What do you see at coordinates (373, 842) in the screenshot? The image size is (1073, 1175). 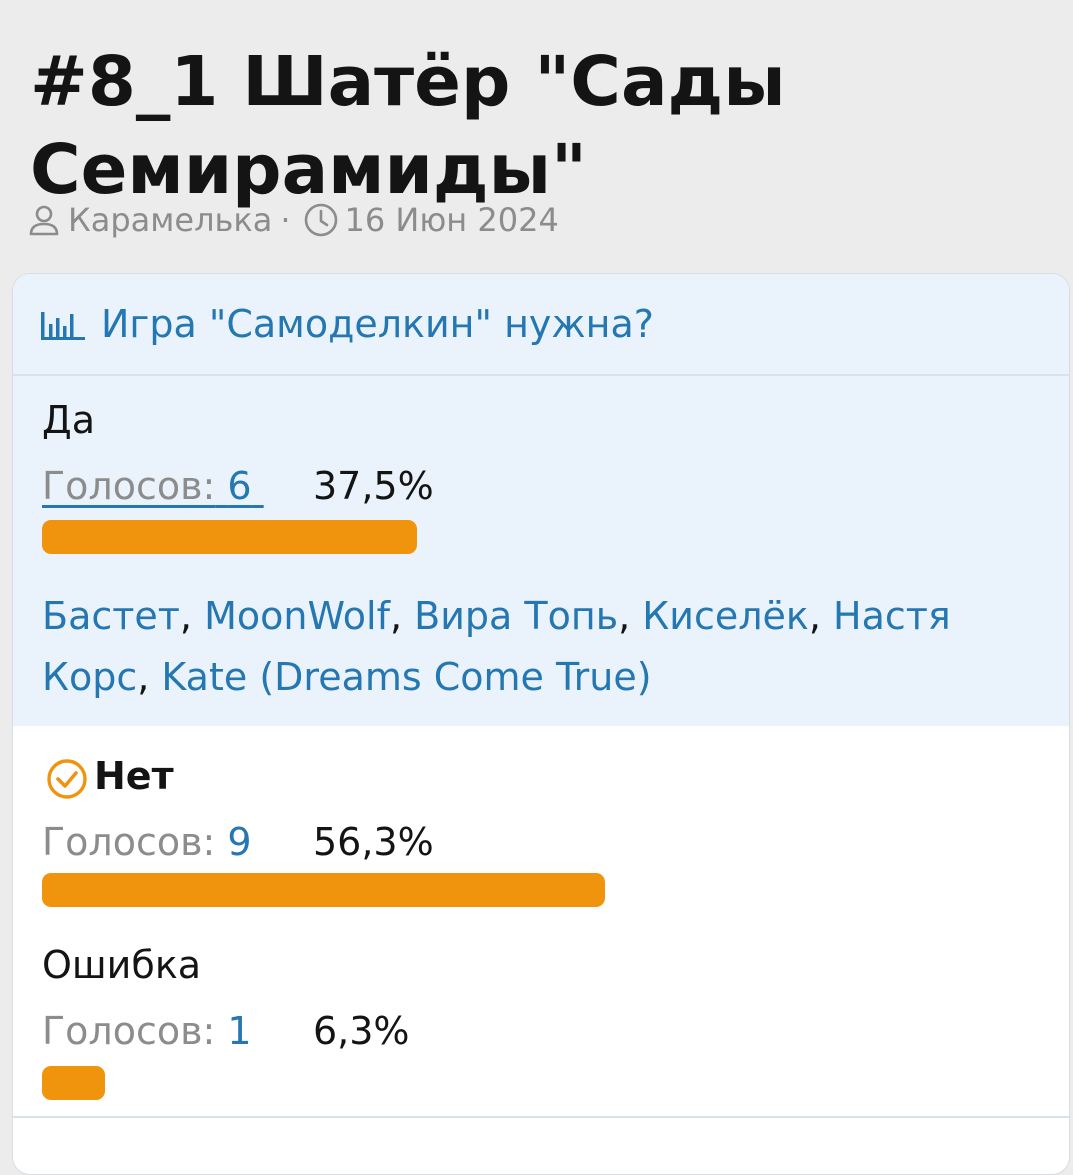 I see `response-percent: 56,3%` at bounding box center [373, 842].